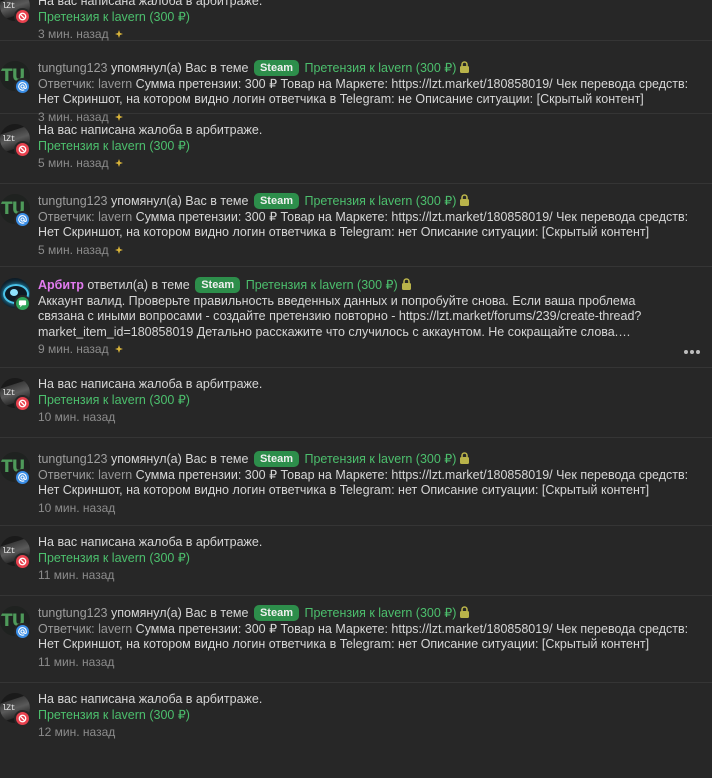 This screenshot has height=778, width=712. Describe the element at coordinates (694, 348) in the screenshot. I see `more-icon` at that location.